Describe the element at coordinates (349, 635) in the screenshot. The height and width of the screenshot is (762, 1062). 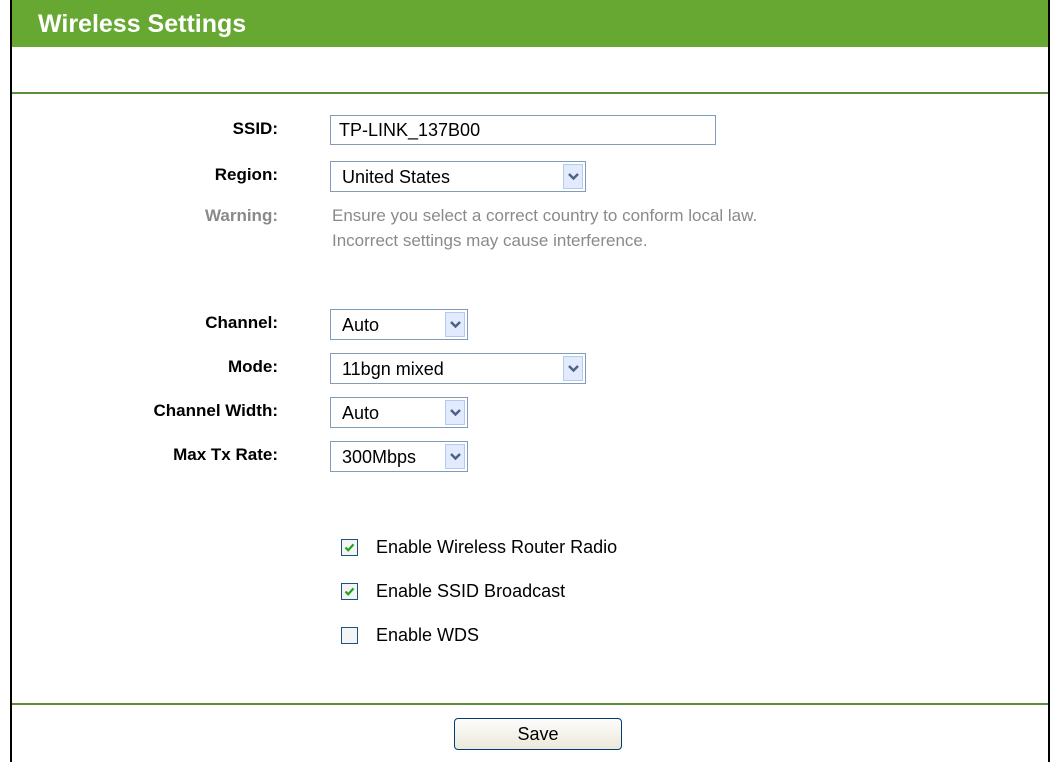
I see `enable-wds-checkbox` at that location.